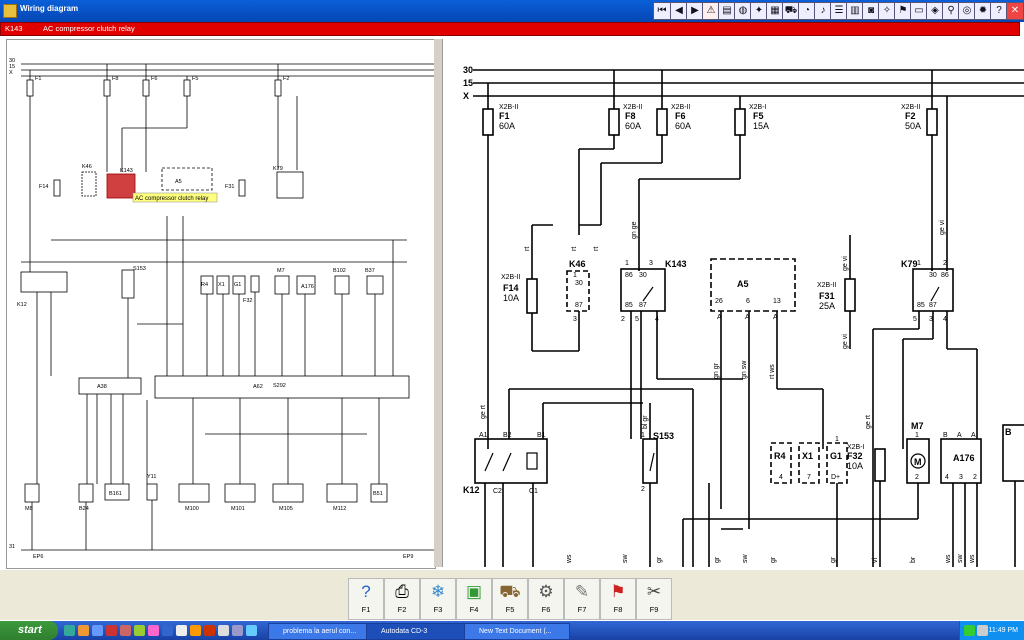 This screenshot has width=1024, height=640. Describe the element at coordinates (643, 435) in the screenshot. I see `s153-pin-1: 1` at that location.